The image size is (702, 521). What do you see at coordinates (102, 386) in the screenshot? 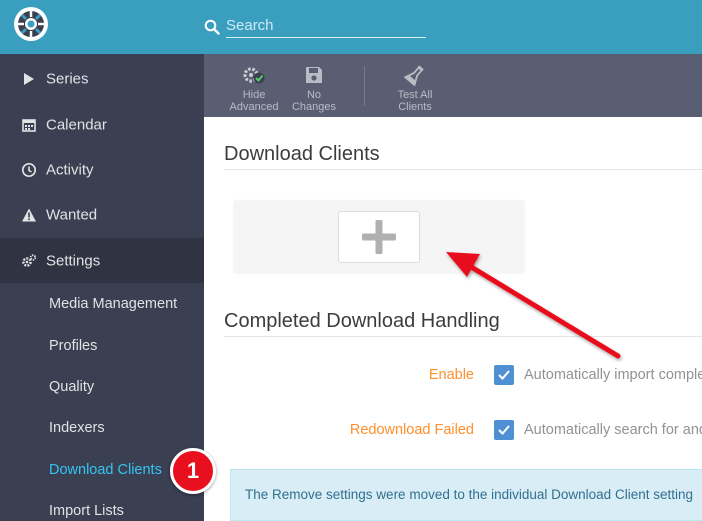
I see `sidebar-sub-quality: Quality` at bounding box center [102, 386].